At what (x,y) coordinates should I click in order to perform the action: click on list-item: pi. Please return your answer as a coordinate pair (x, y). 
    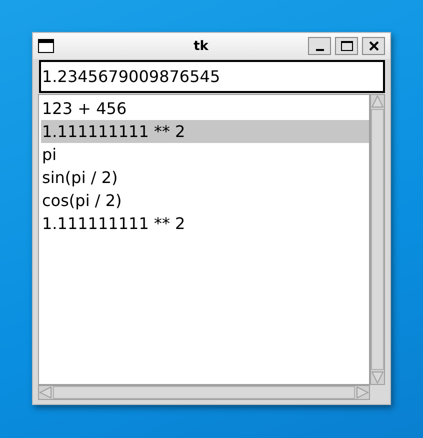
    Looking at the image, I should click on (205, 154).